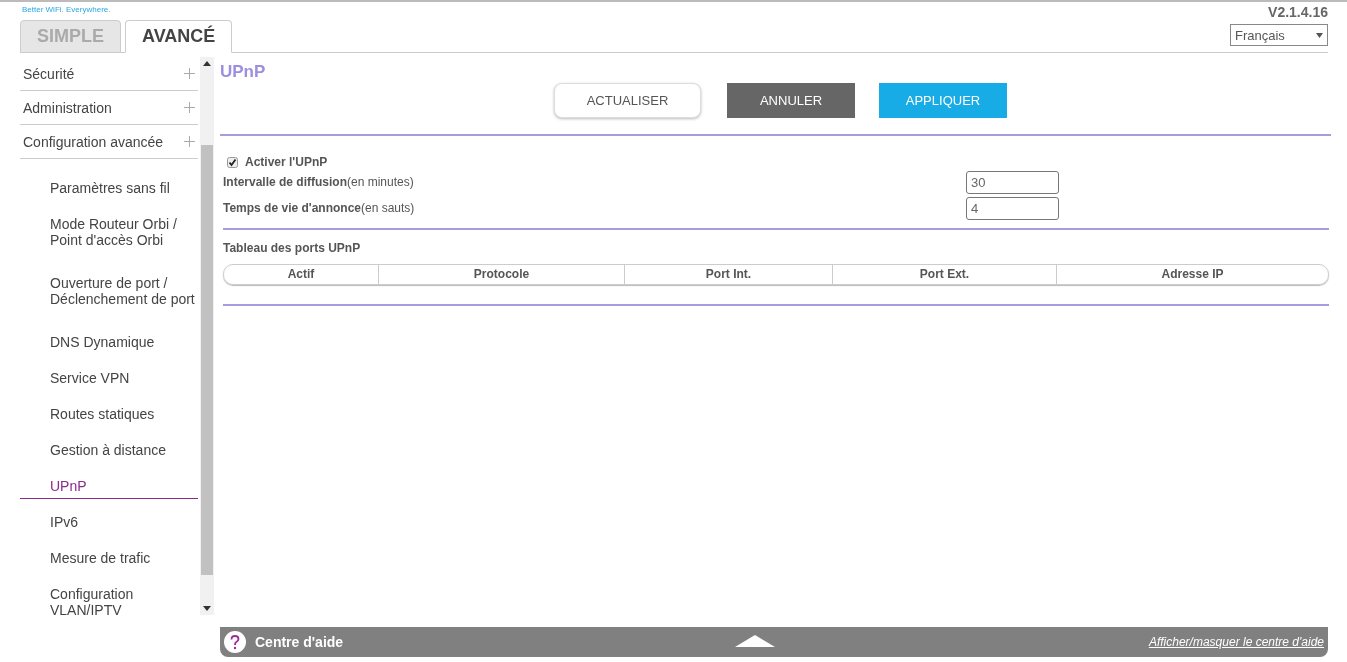 The image size is (1347, 662). What do you see at coordinates (232, 162) in the screenshot?
I see `checkbox` at bounding box center [232, 162].